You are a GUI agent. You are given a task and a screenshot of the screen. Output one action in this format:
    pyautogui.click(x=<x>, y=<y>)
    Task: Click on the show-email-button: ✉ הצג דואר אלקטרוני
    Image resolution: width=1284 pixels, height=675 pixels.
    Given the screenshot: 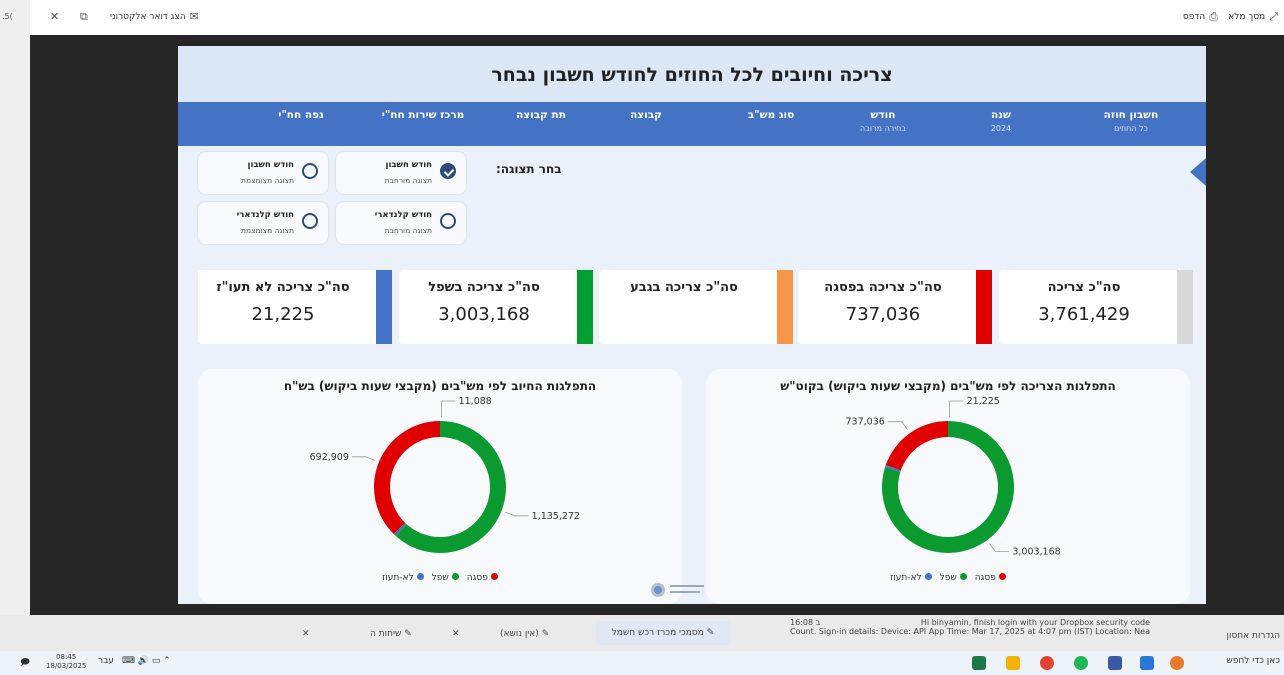 What is the action you would take?
    pyautogui.click(x=154, y=16)
    